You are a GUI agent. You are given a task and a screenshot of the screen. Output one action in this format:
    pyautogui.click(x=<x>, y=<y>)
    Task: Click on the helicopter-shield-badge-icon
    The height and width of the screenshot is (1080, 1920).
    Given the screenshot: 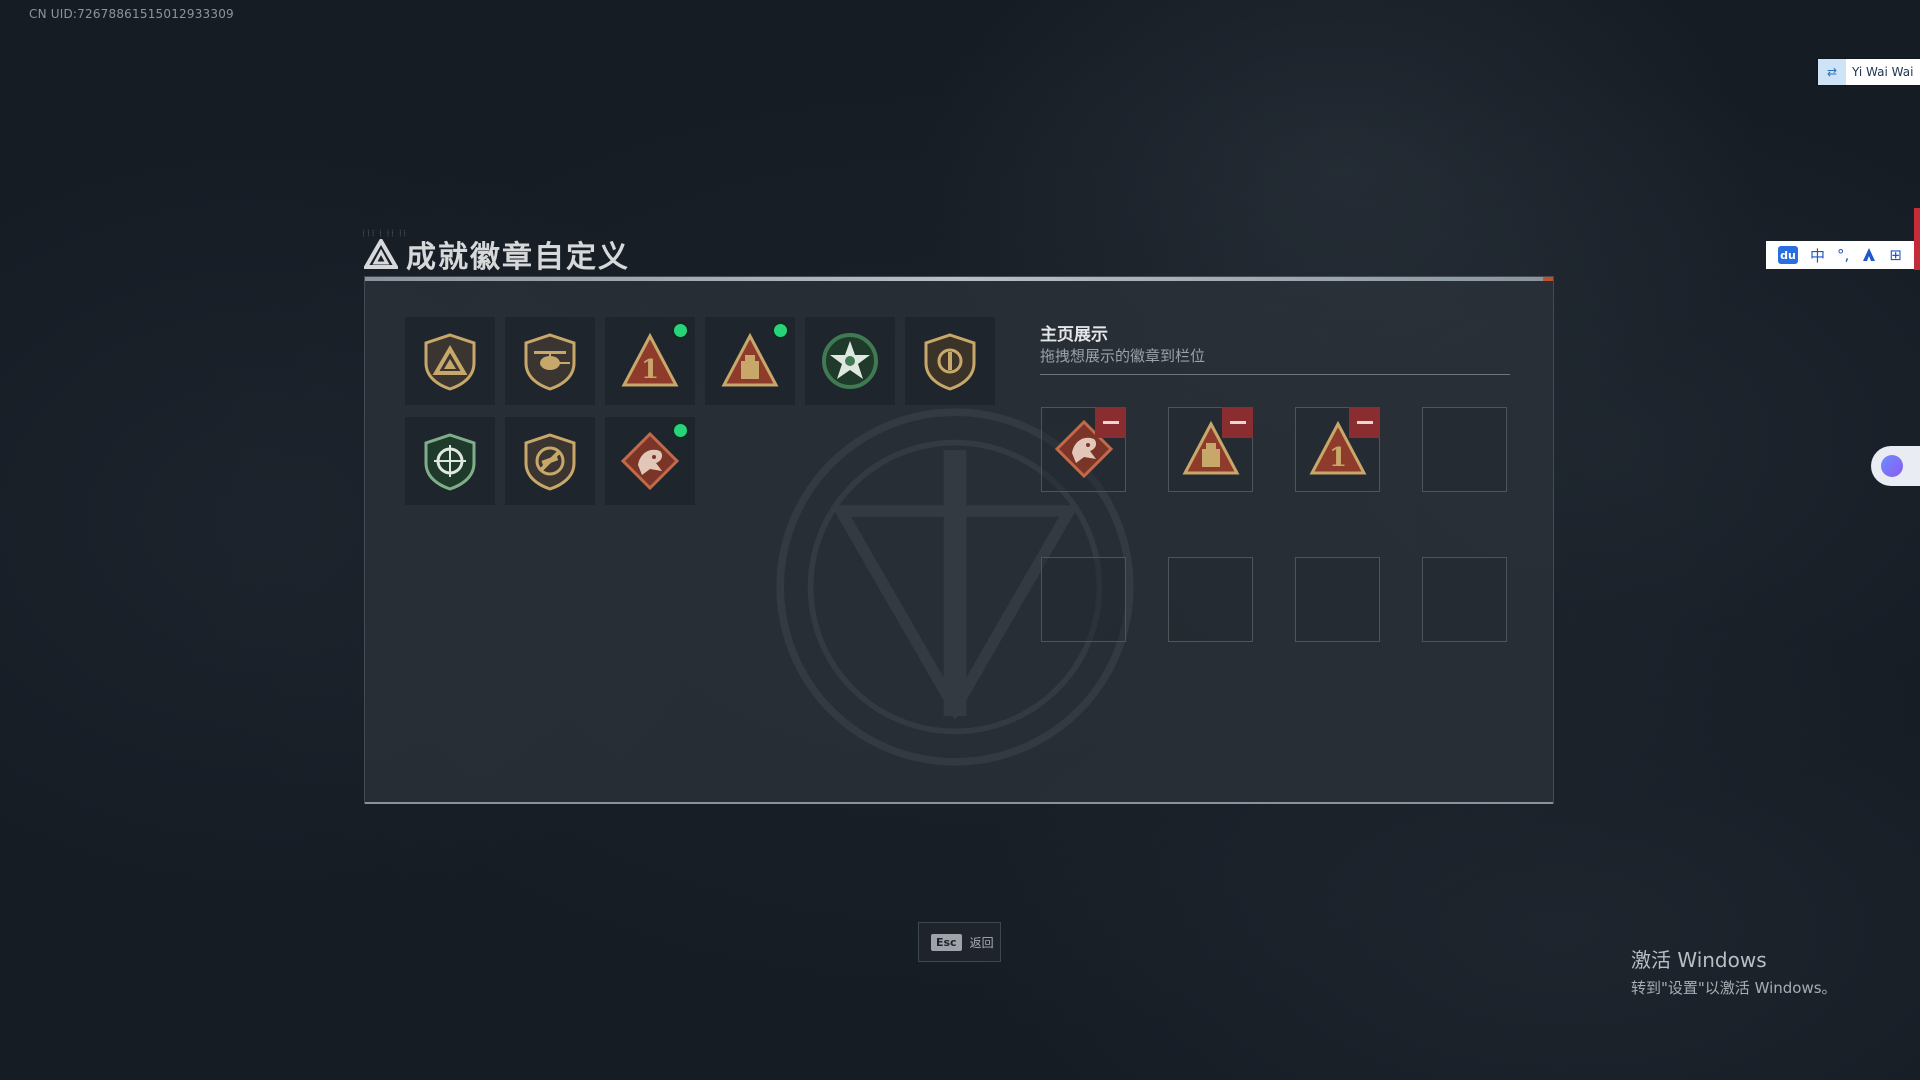 What is the action you would take?
    pyautogui.click(x=550, y=362)
    